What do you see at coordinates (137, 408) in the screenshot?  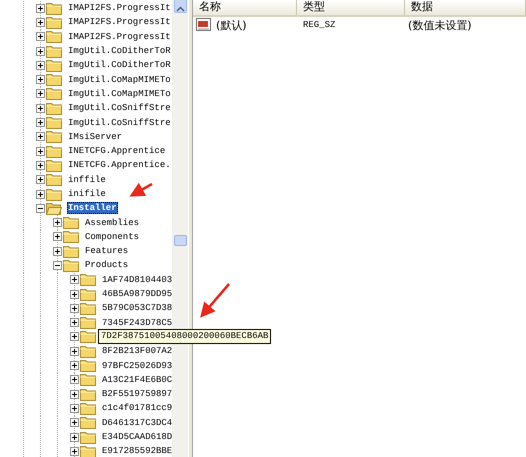 I see `tree-item: c1c4f01781cc9` at bounding box center [137, 408].